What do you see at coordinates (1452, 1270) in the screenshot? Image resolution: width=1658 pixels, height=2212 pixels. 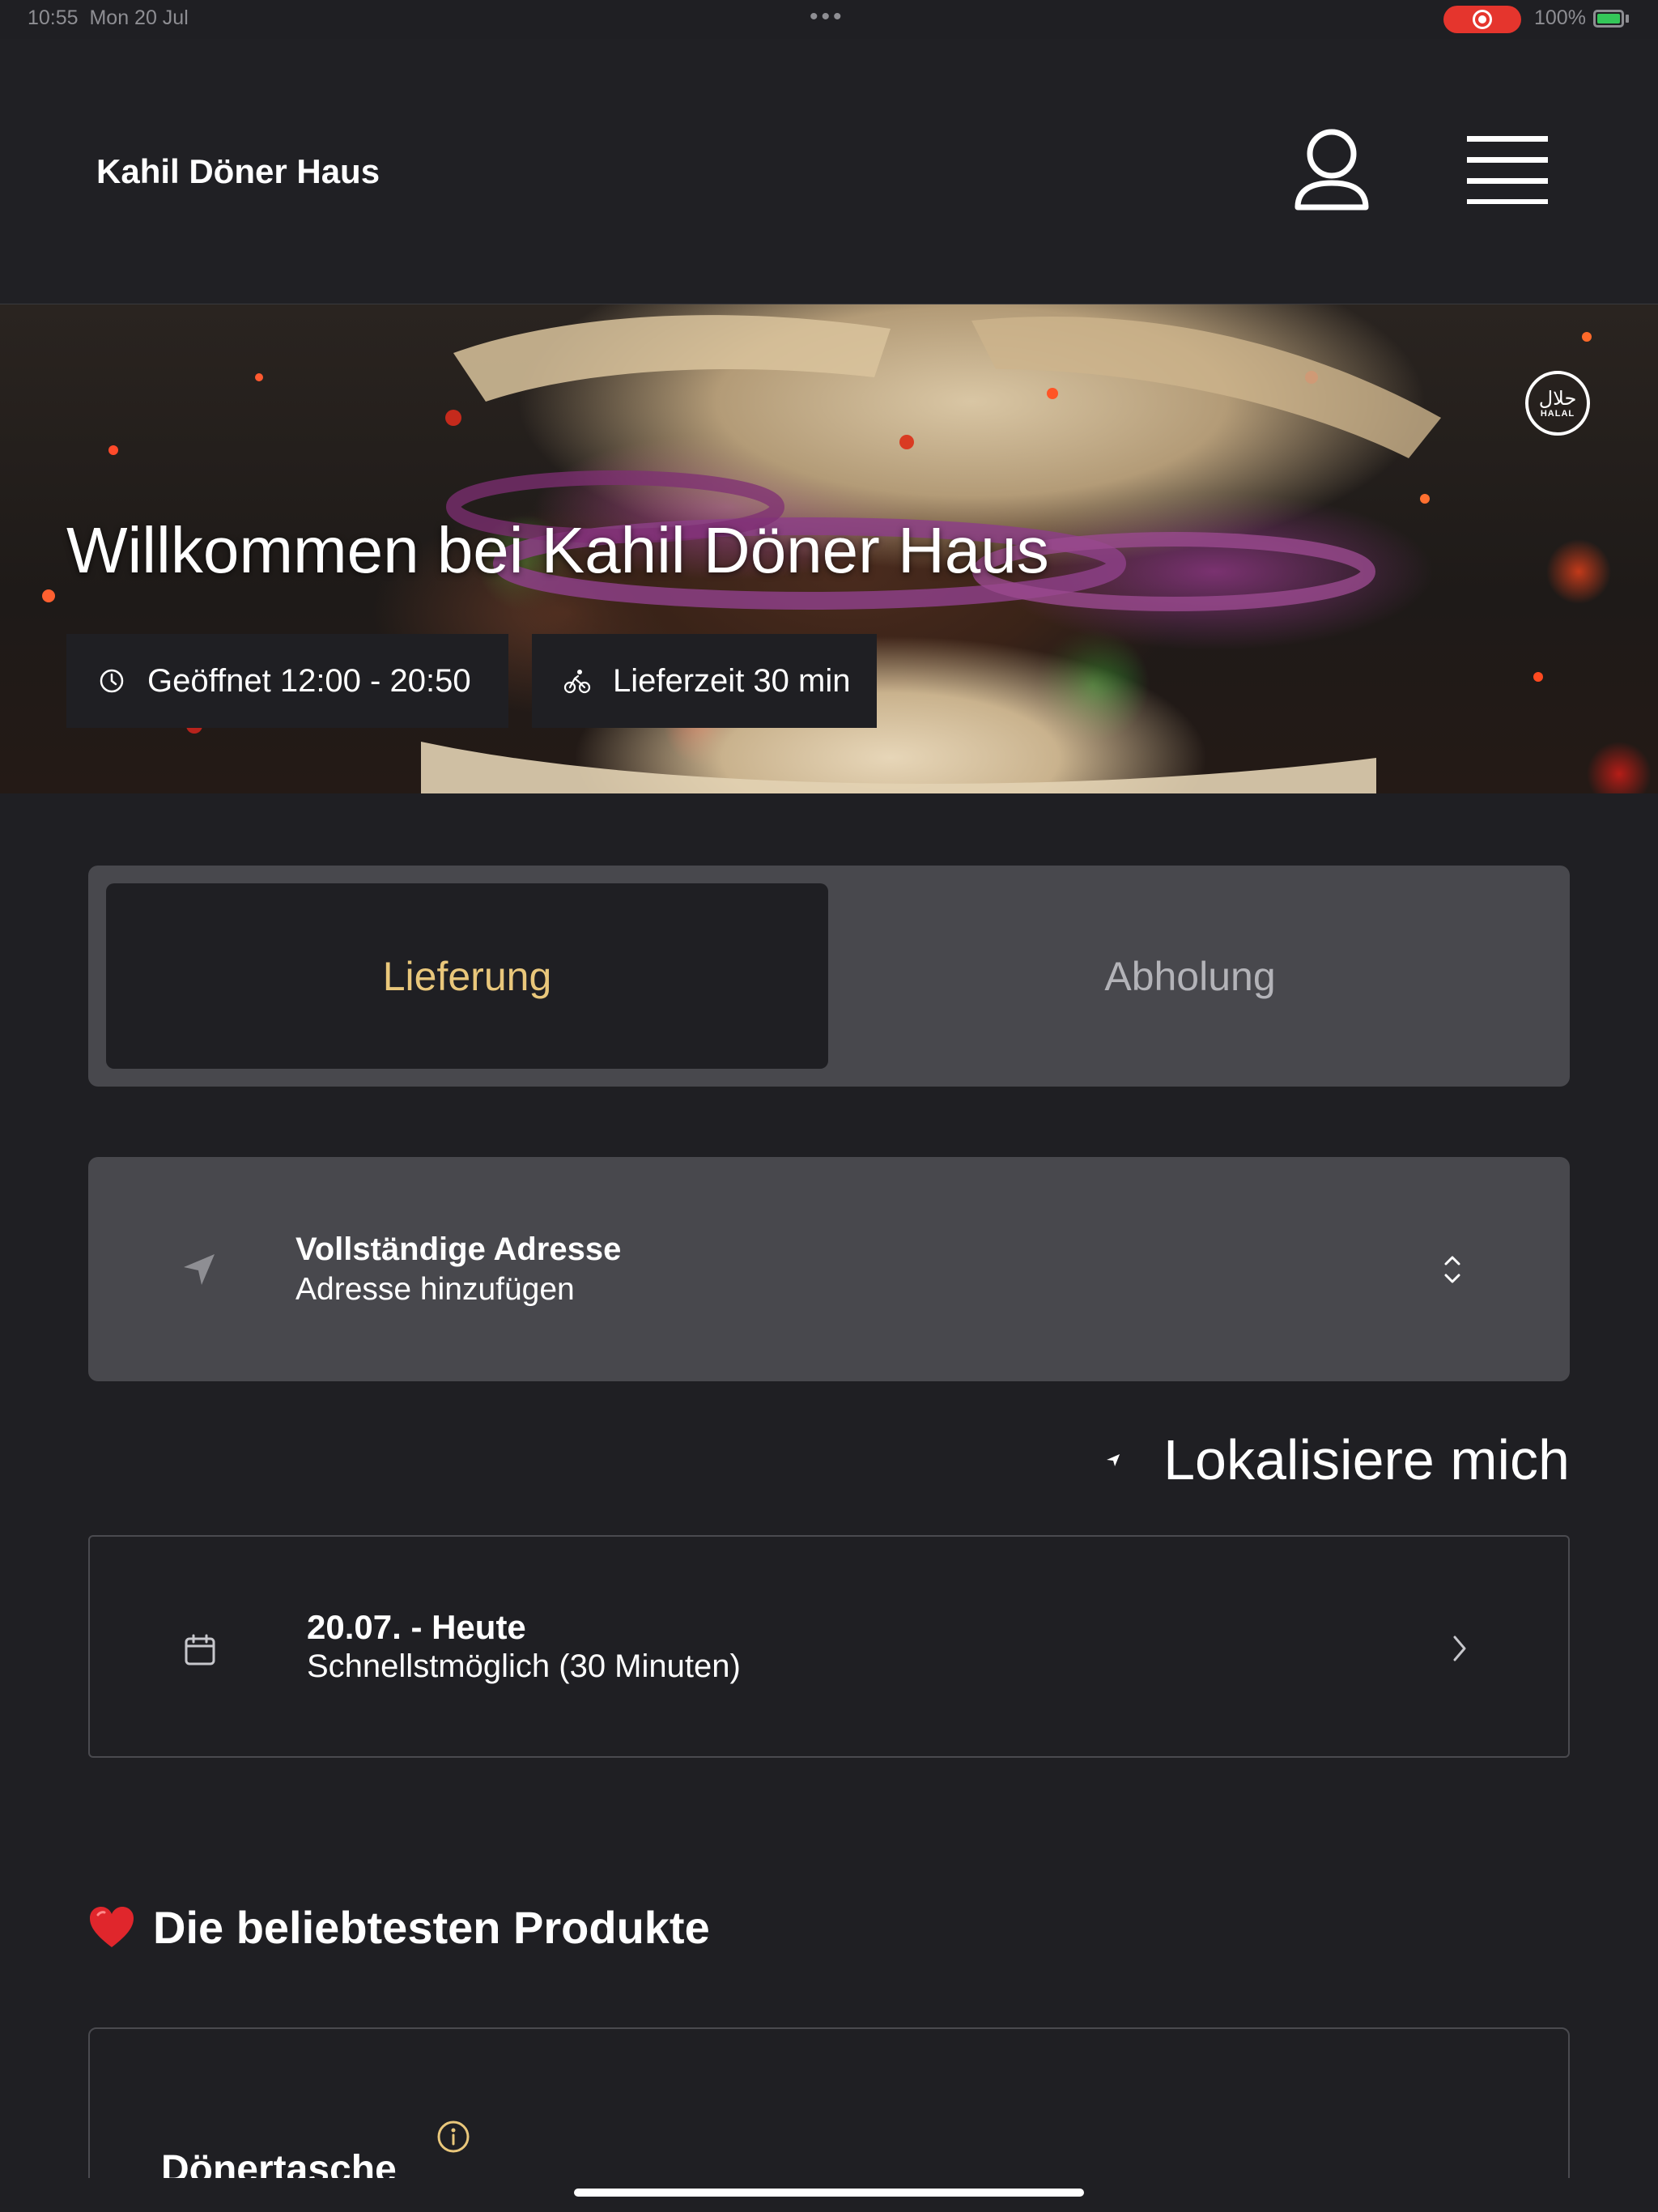 I see `chevron-up-down-icon` at bounding box center [1452, 1270].